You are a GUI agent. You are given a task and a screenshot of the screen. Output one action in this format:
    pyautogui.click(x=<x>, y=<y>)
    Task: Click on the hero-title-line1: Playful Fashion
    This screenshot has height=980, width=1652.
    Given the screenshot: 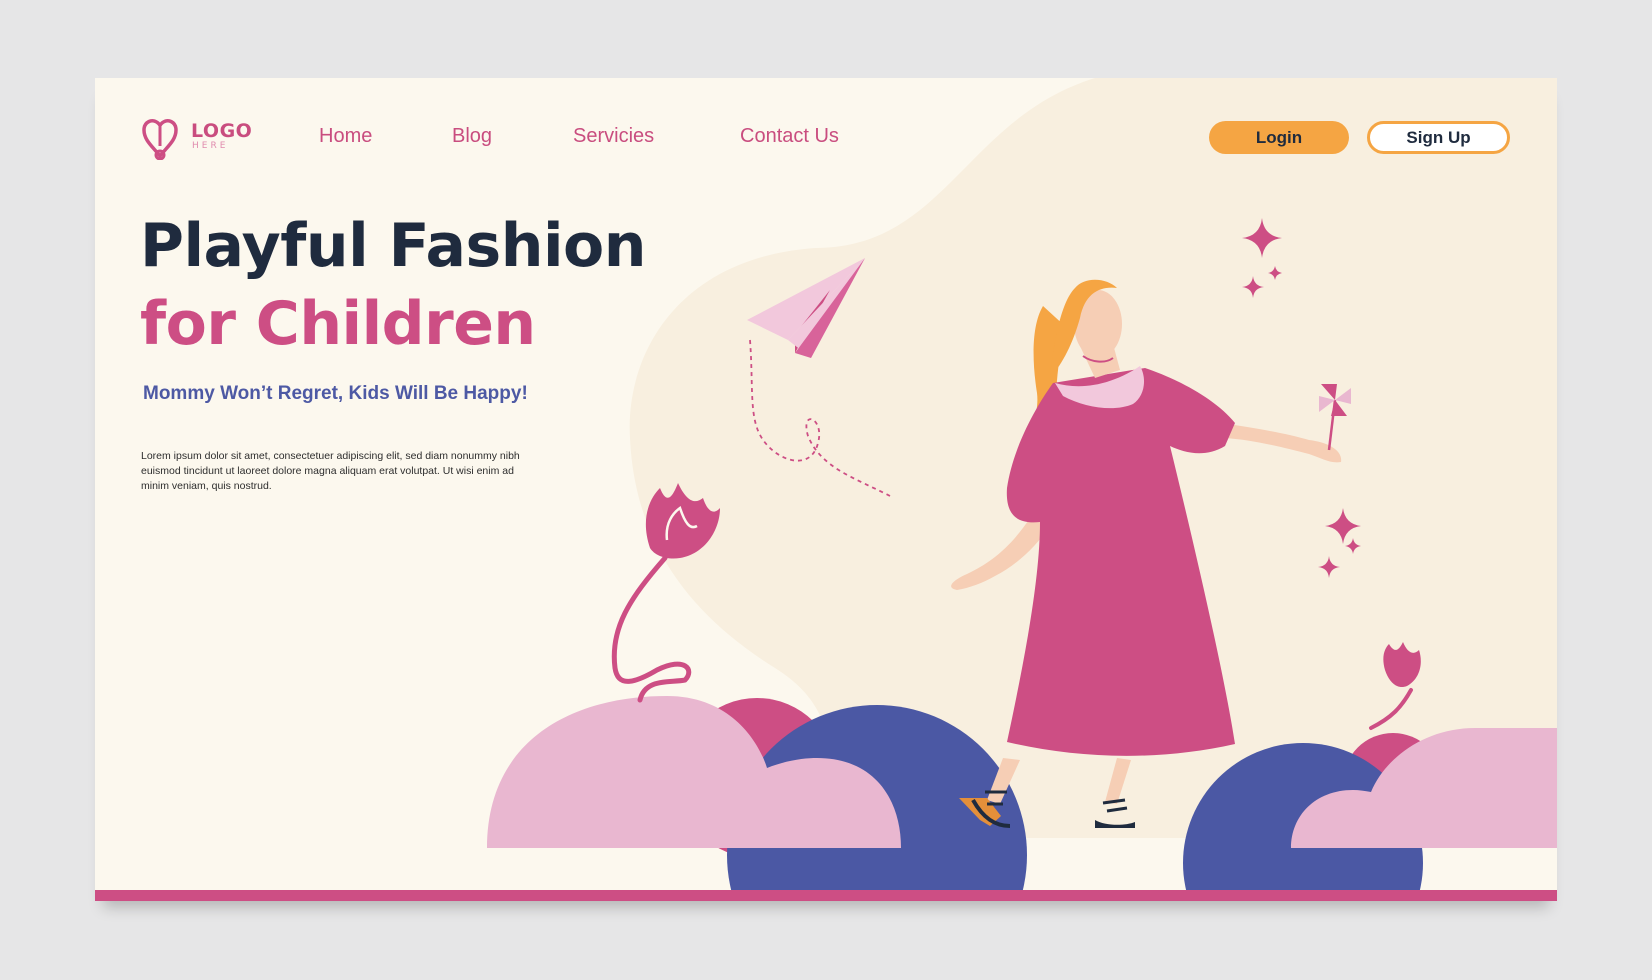 What is the action you would take?
    pyautogui.click(x=393, y=246)
    